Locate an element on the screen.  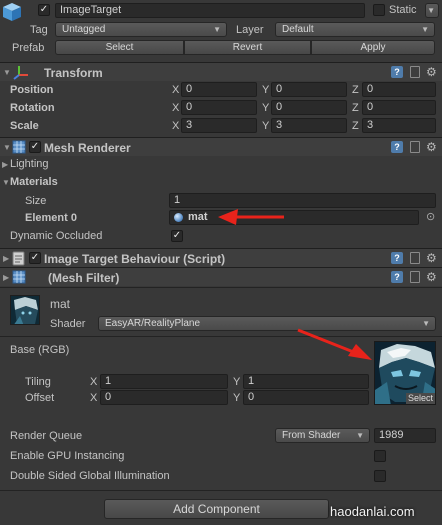
scale-x-field: 3 is located at coordinates (219, 125).